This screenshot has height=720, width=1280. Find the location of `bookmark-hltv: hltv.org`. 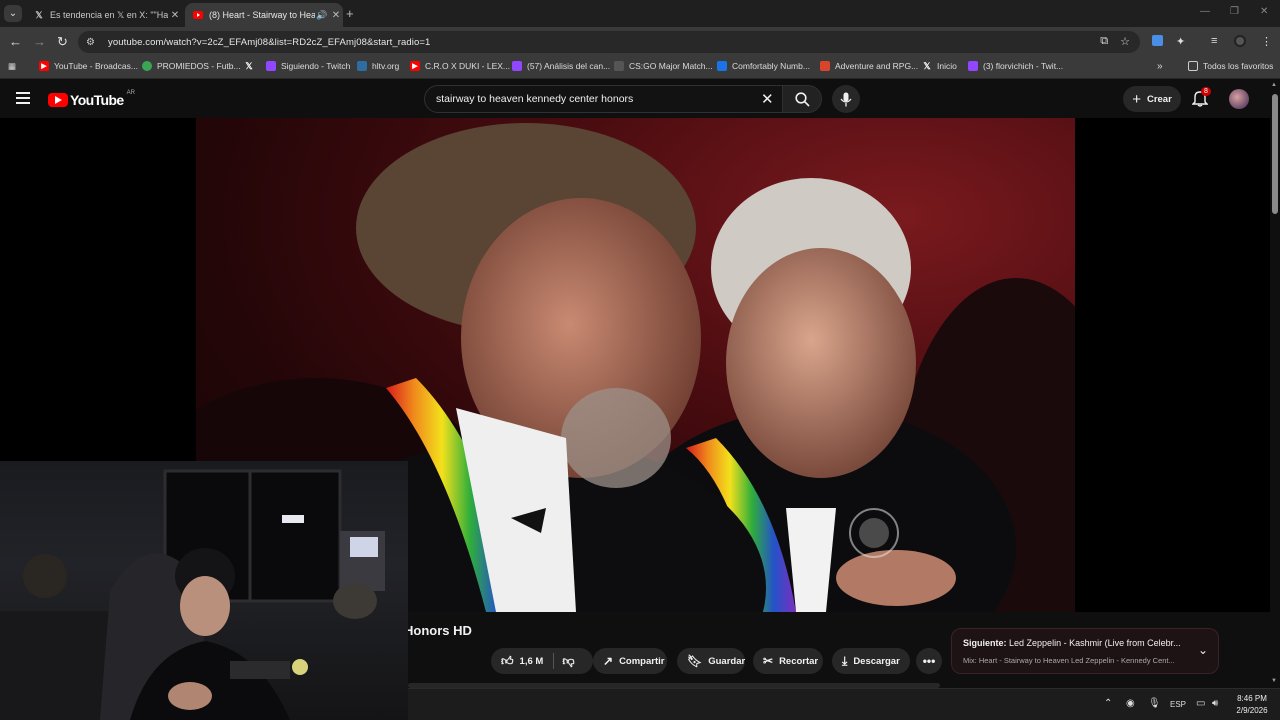

bookmark-hltv: hltv.org is located at coordinates (378, 66).